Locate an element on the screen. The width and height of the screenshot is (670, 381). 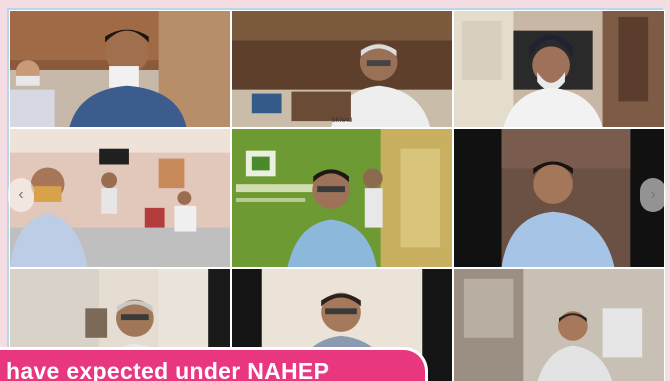
chevron-left-icon: ‹ is located at coordinates (21, 194).